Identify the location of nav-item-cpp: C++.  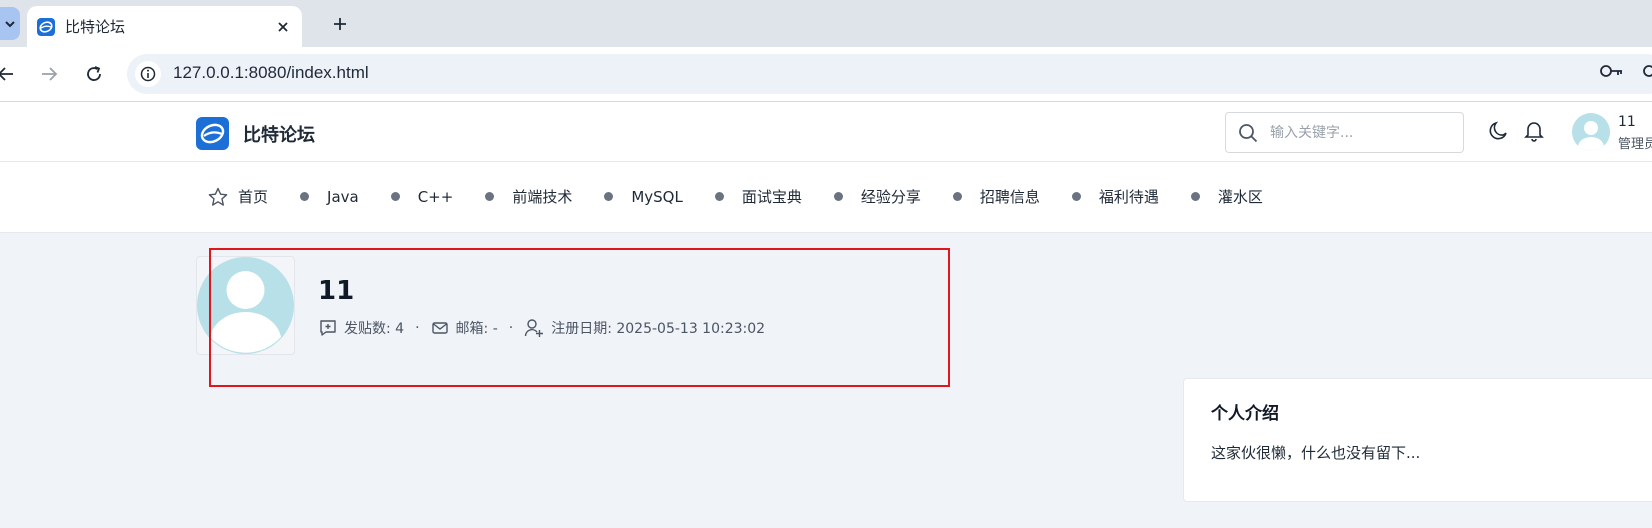
(422, 196).